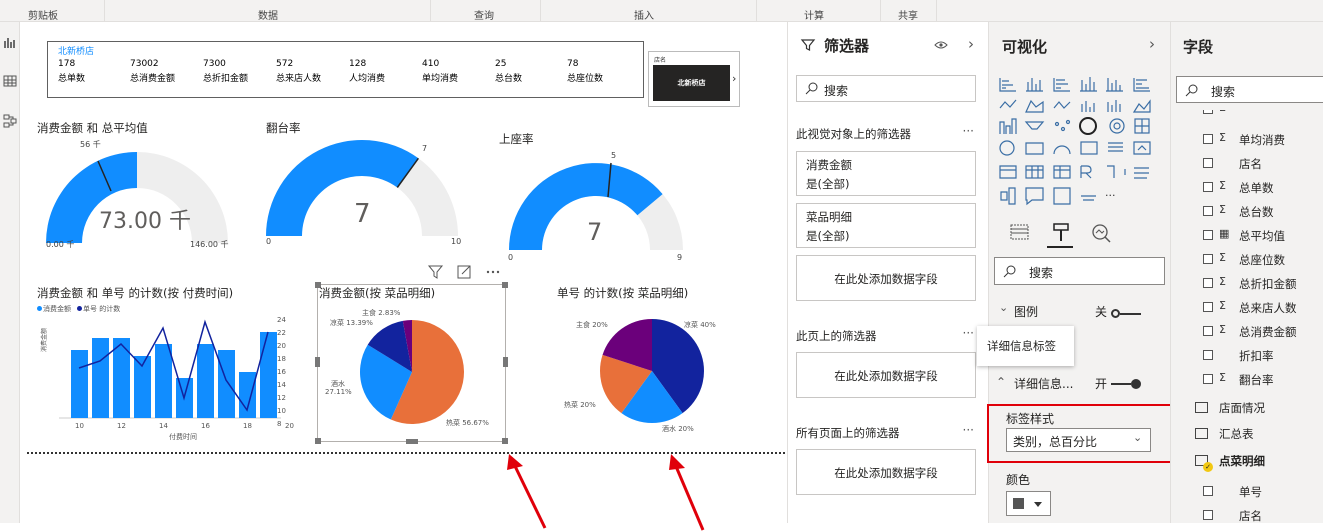 The image size is (1323, 532). Describe the element at coordinates (493, 272) in the screenshot. I see `more-options-icon` at that location.